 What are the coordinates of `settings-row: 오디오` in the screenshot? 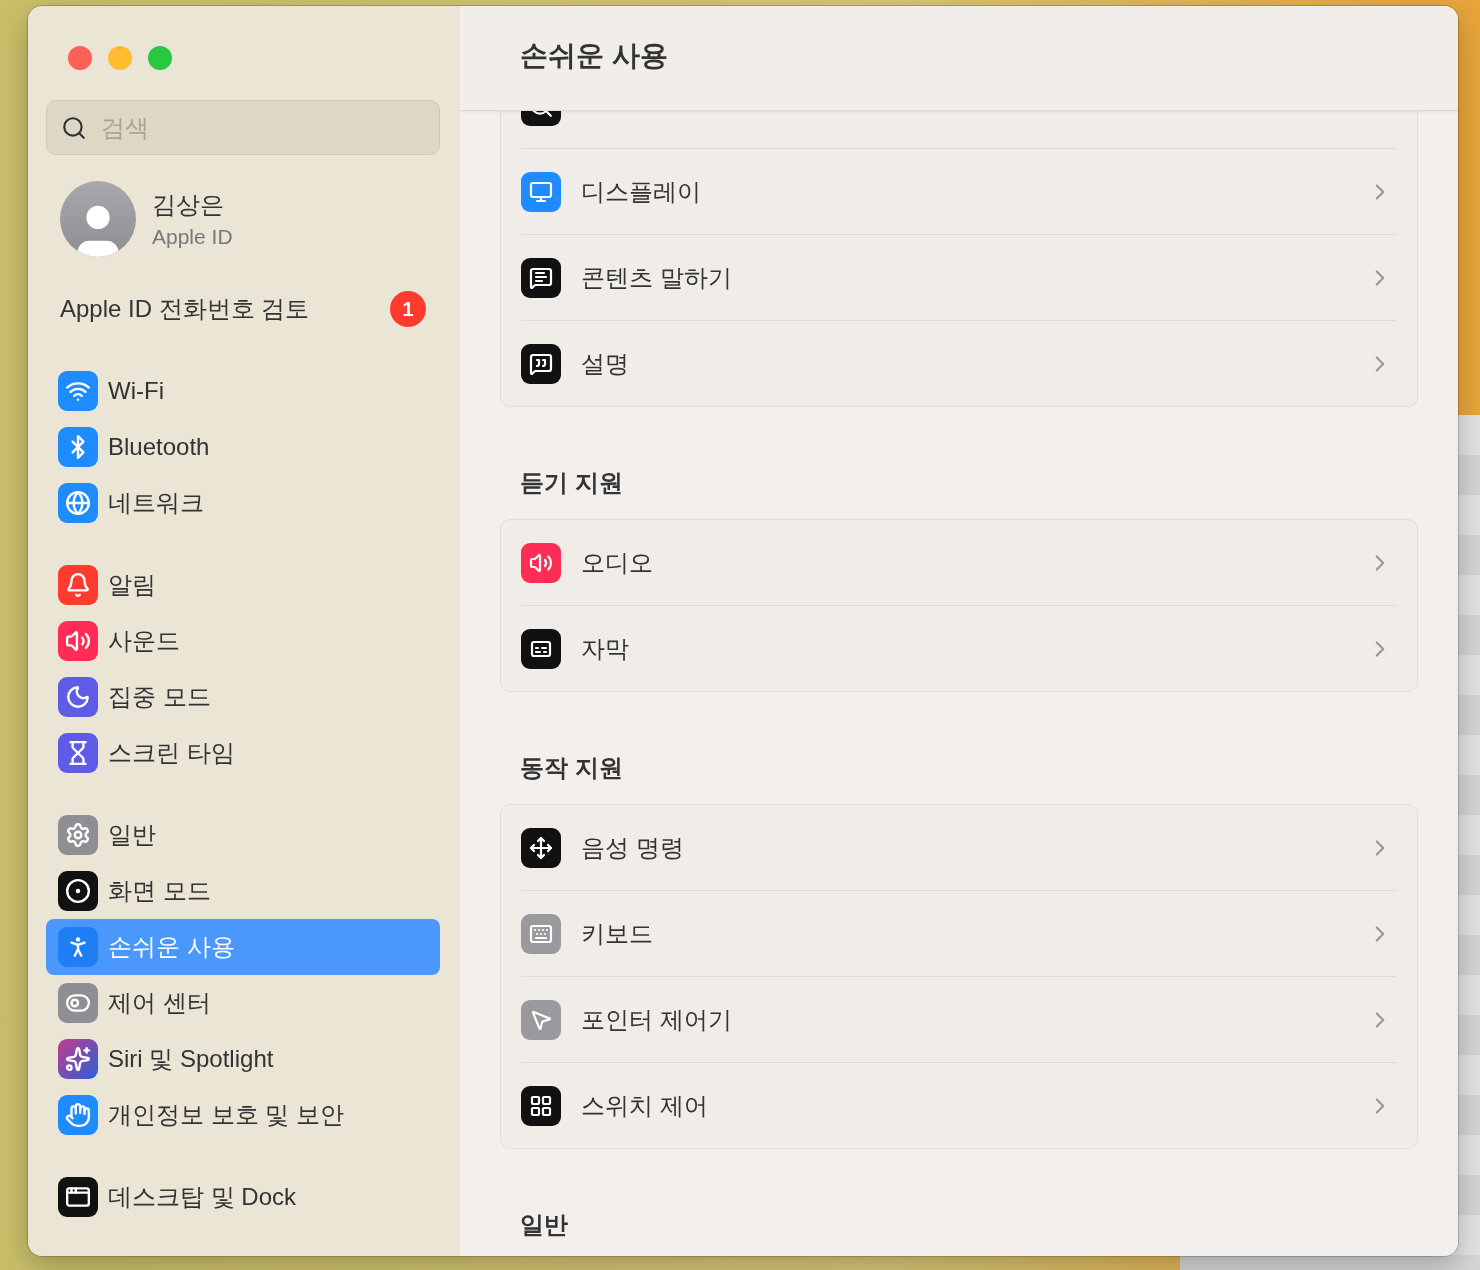 It's located at (959, 562).